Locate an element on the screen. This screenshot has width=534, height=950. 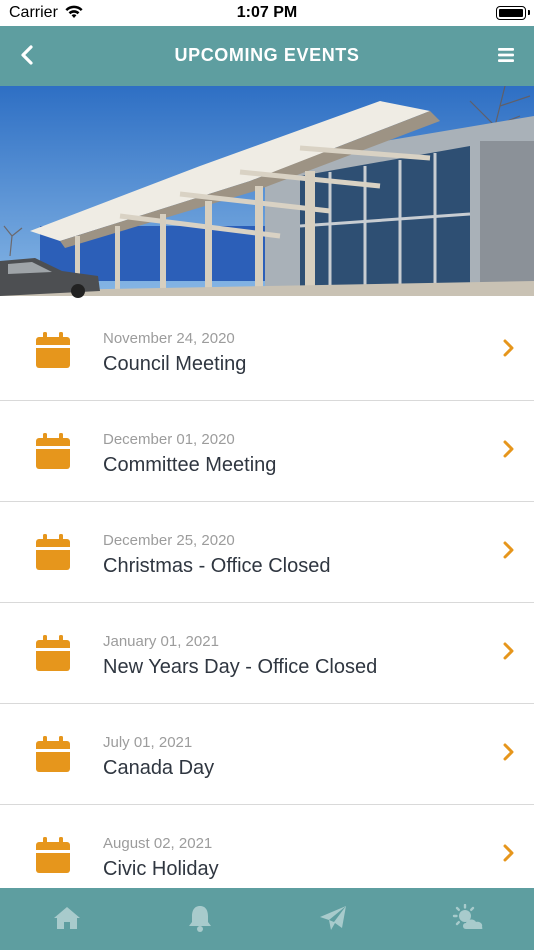
event-date: July 01, 2021 is located at coordinates (148, 742).